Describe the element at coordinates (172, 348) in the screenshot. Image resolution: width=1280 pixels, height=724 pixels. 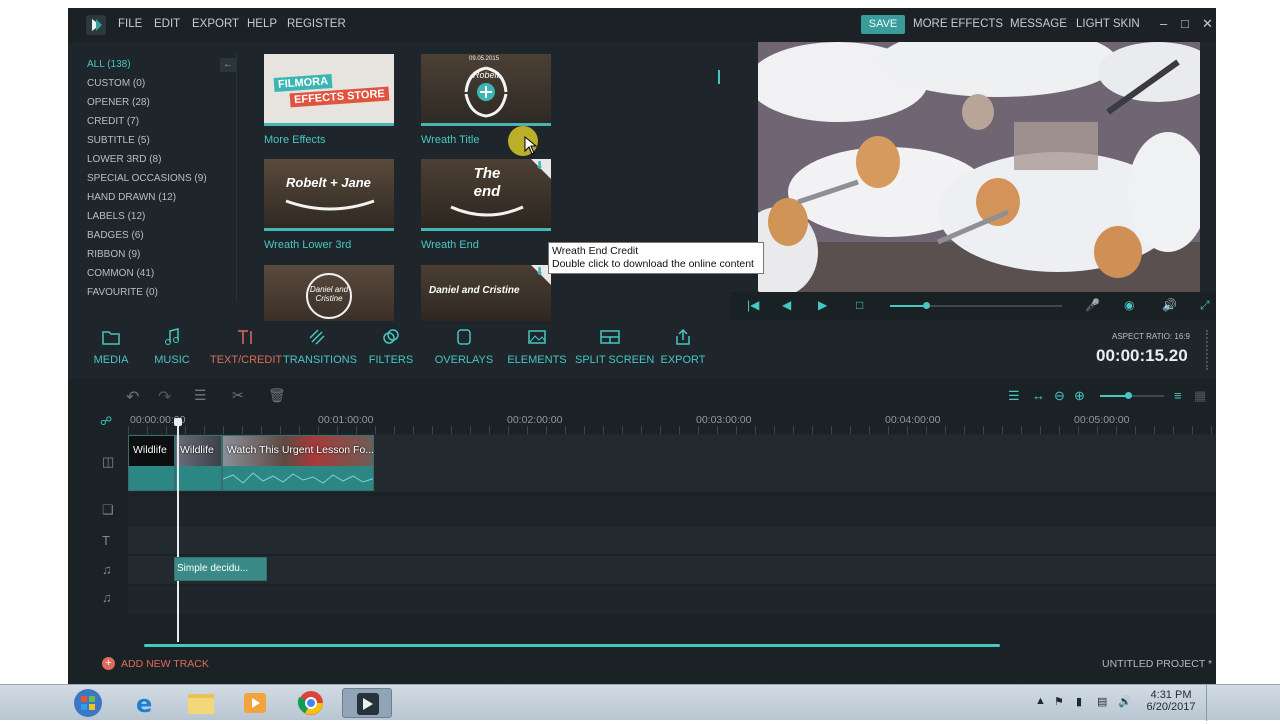
I see `music-button: MUSIC` at that location.